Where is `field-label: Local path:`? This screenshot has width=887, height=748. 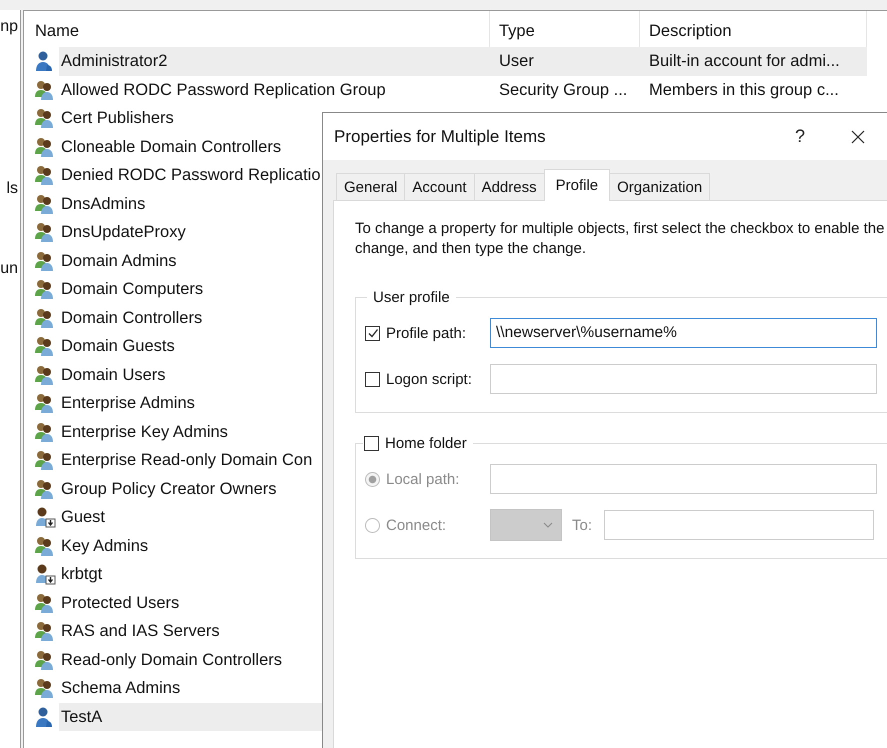
field-label: Local path: is located at coordinates (423, 479).